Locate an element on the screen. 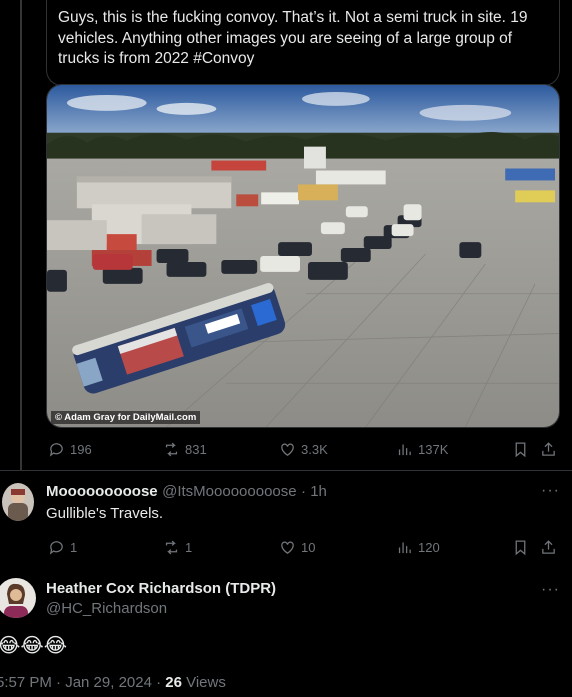  like-count: 10 is located at coordinates (308, 547).